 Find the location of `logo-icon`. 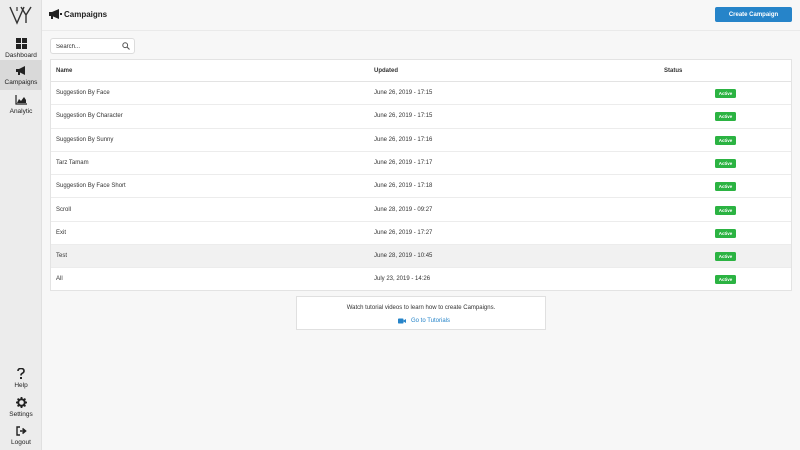

logo-icon is located at coordinates (20, 15).